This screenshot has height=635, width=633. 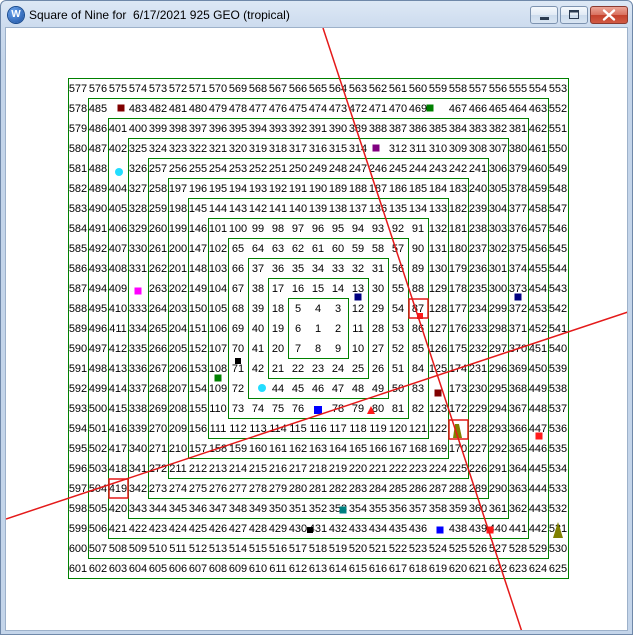 I want to click on marker-maroon-square, so click(x=438, y=393).